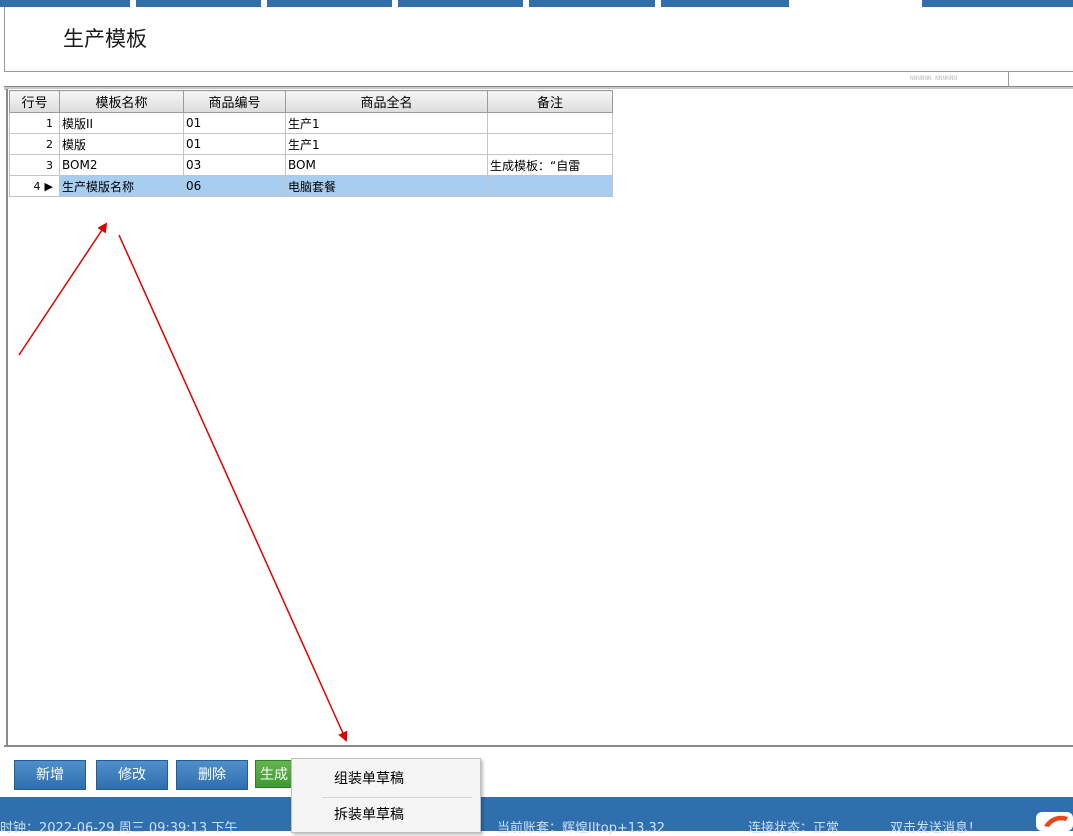 The image size is (1073, 836). What do you see at coordinates (34, 123) in the screenshot?
I see `row-number: 1` at bounding box center [34, 123].